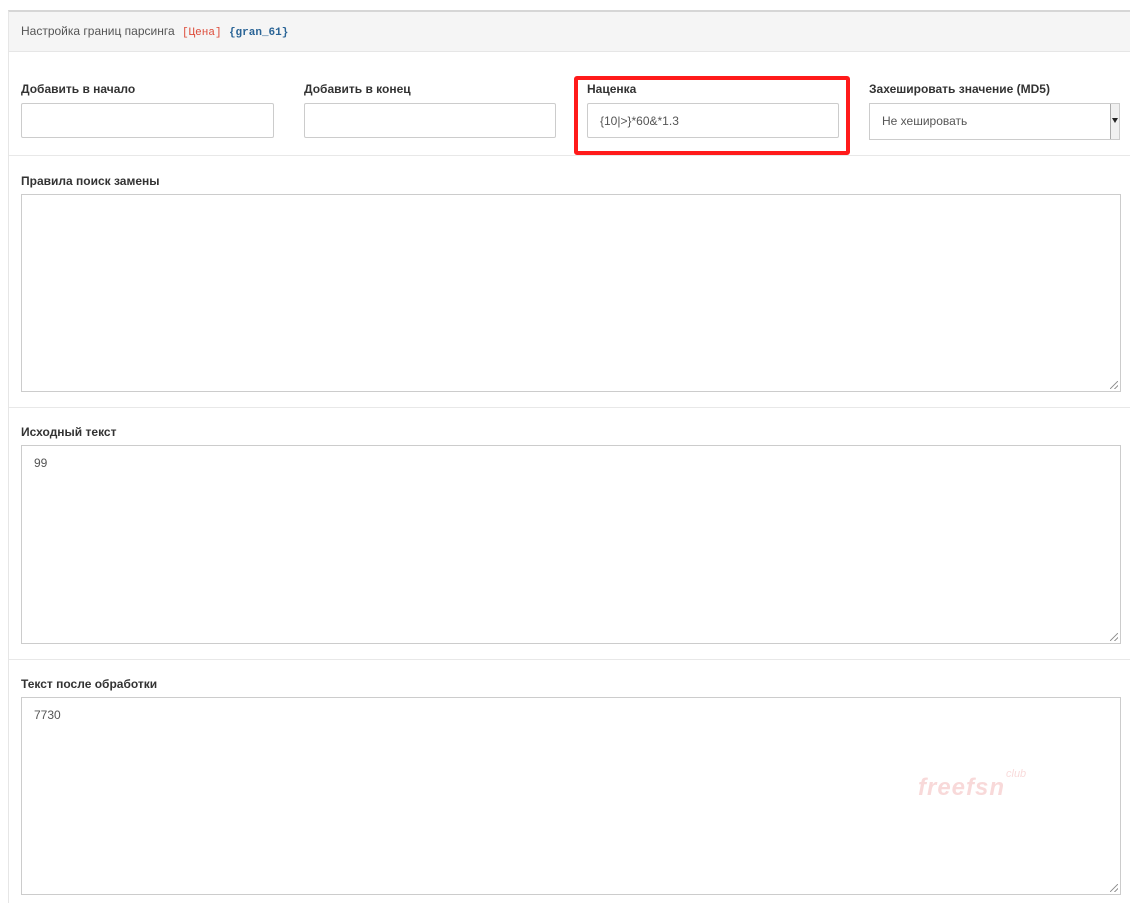  Describe the element at coordinates (962, 787) in the screenshot. I see `watermark-text: freefsn` at that location.